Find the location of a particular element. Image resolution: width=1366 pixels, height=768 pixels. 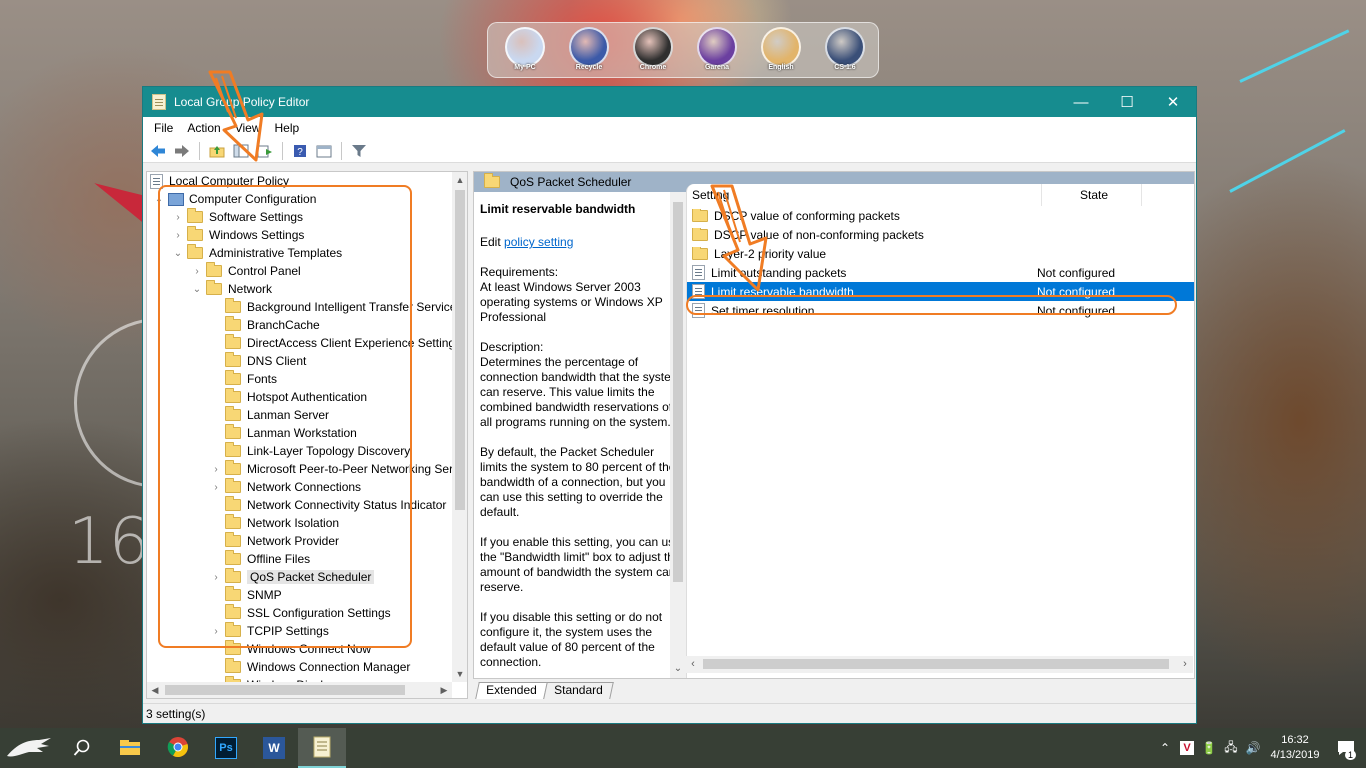

clock-time: 16:32 is located at coordinates (1295, 740).